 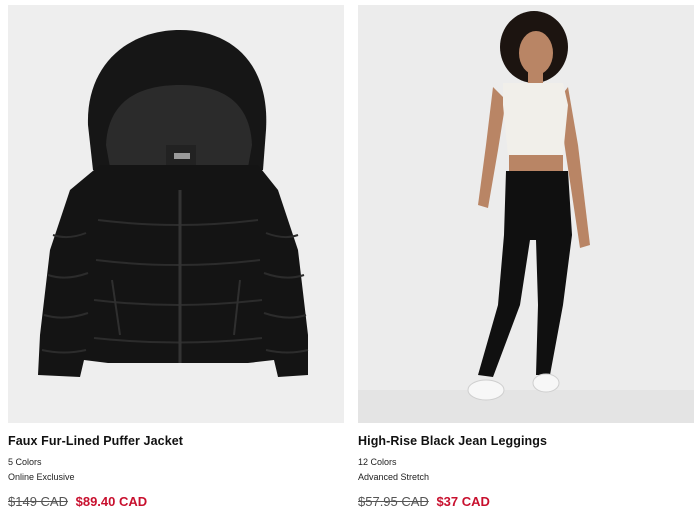 What do you see at coordinates (377, 462) in the screenshot?
I see `product-color-count: 12 Colors` at bounding box center [377, 462].